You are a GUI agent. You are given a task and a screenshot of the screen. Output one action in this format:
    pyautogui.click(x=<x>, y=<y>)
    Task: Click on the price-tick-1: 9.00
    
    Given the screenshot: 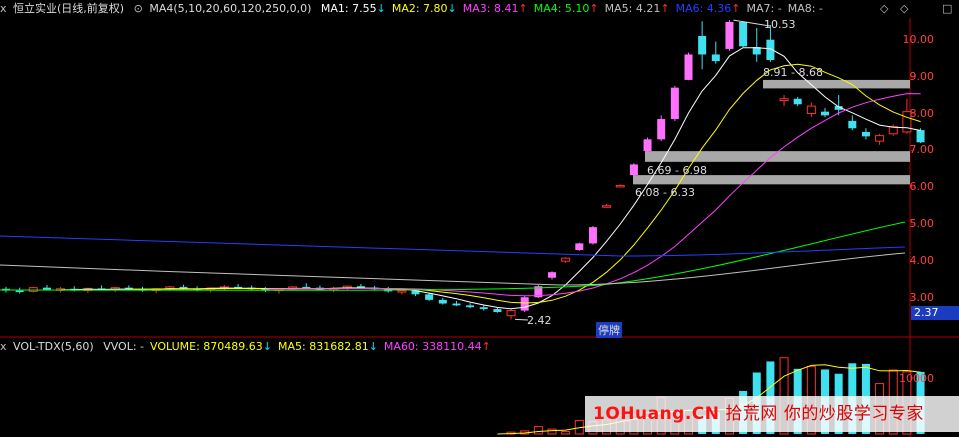 What is the action you would take?
    pyautogui.click(x=922, y=76)
    